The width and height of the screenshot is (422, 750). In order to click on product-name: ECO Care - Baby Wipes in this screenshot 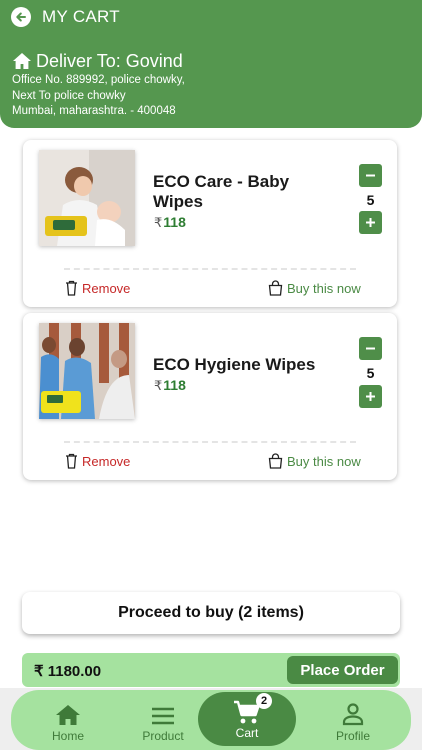, I will do `click(233, 192)`.